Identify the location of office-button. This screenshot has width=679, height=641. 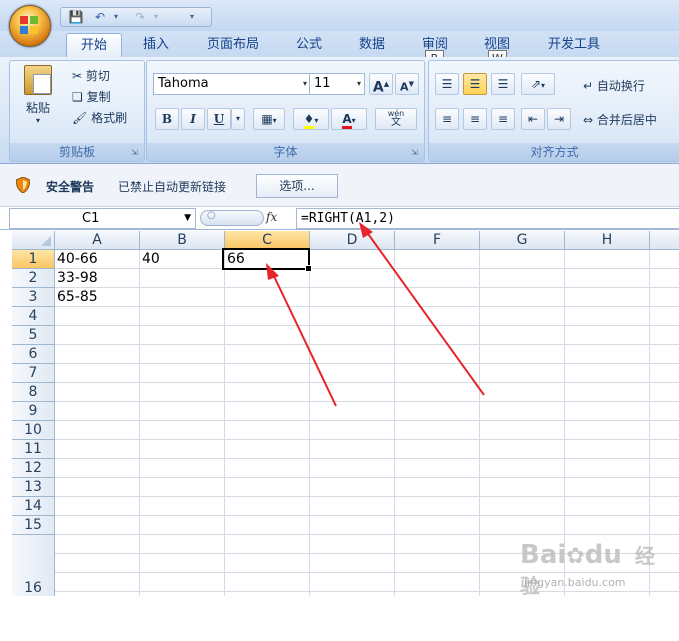
(30, 26).